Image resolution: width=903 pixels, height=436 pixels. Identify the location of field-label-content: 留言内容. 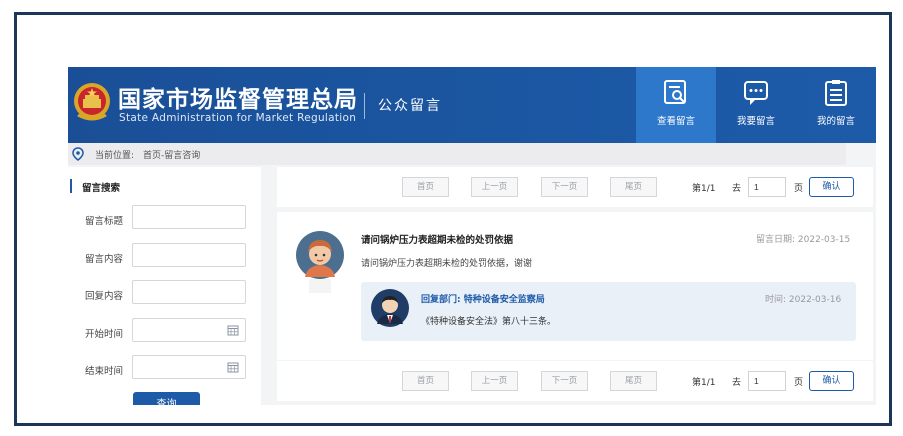
(104, 259).